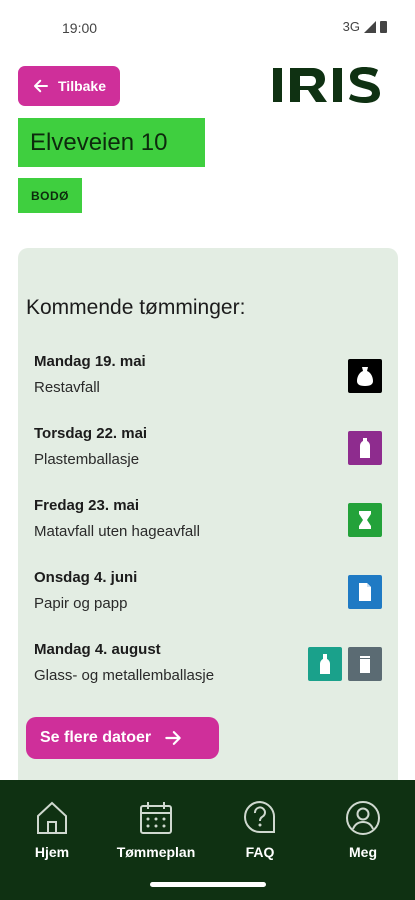 The width and height of the screenshot is (415, 900). What do you see at coordinates (208, 884) in the screenshot?
I see `home-indicator` at bounding box center [208, 884].